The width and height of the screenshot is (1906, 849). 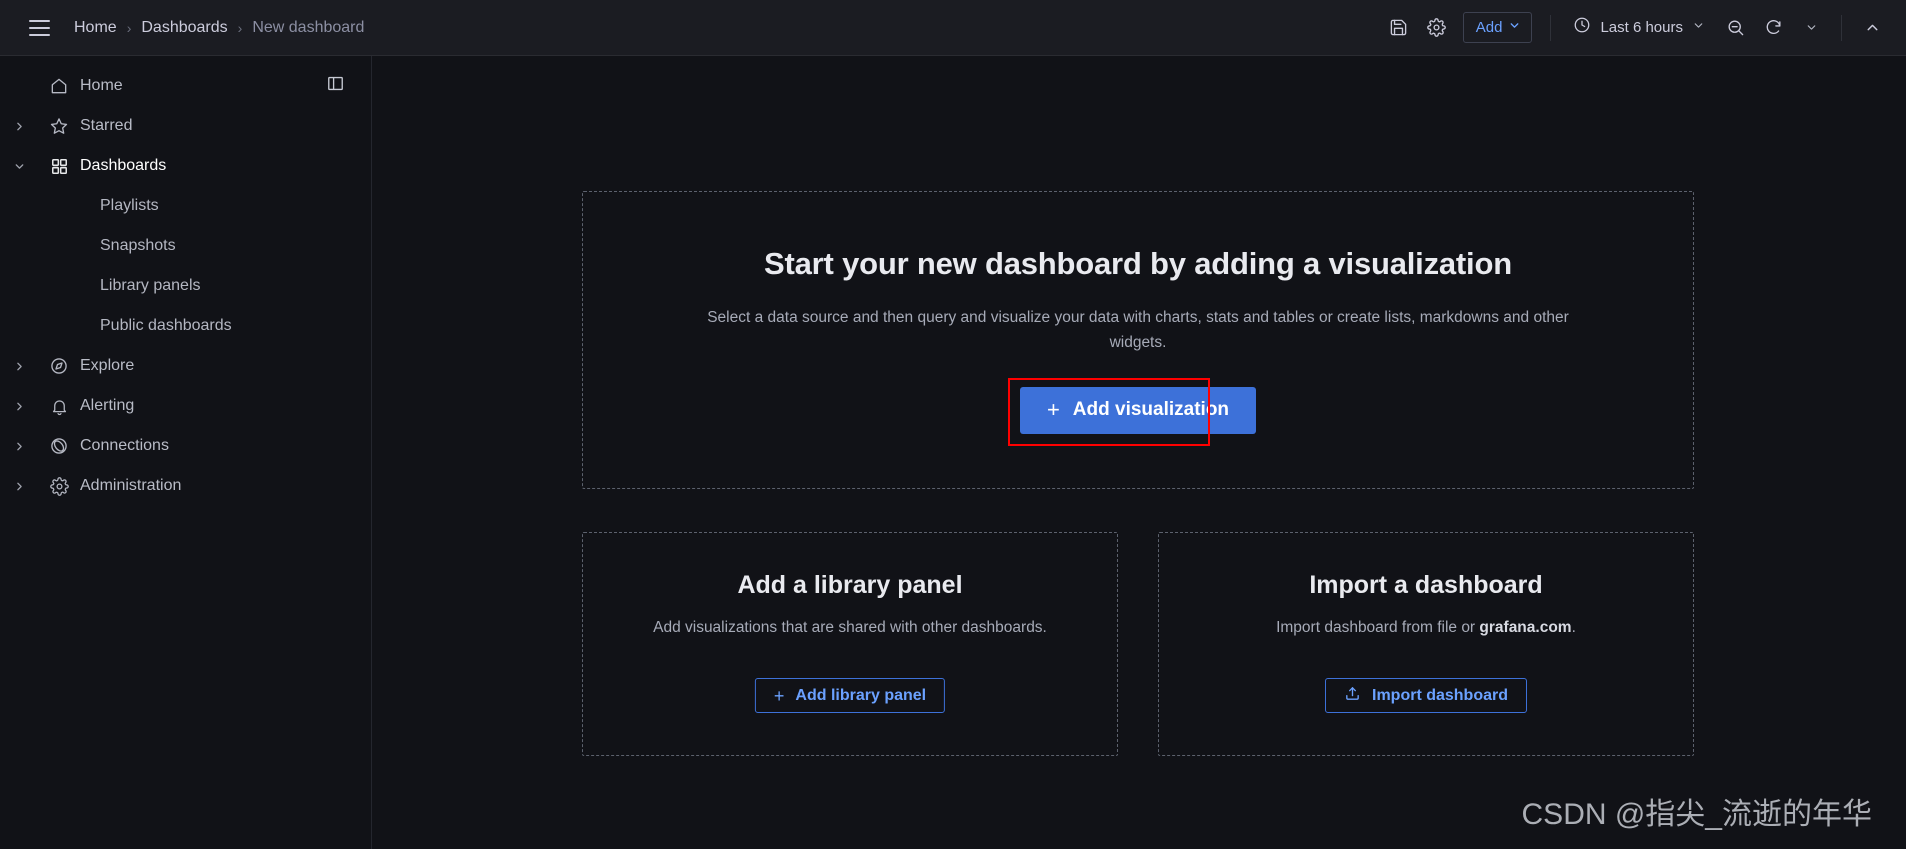 What do you see at coordinates (131, 485) in the screenshot?
I see `sidebar-item-label: Administration` at bounding box center [131, 485].